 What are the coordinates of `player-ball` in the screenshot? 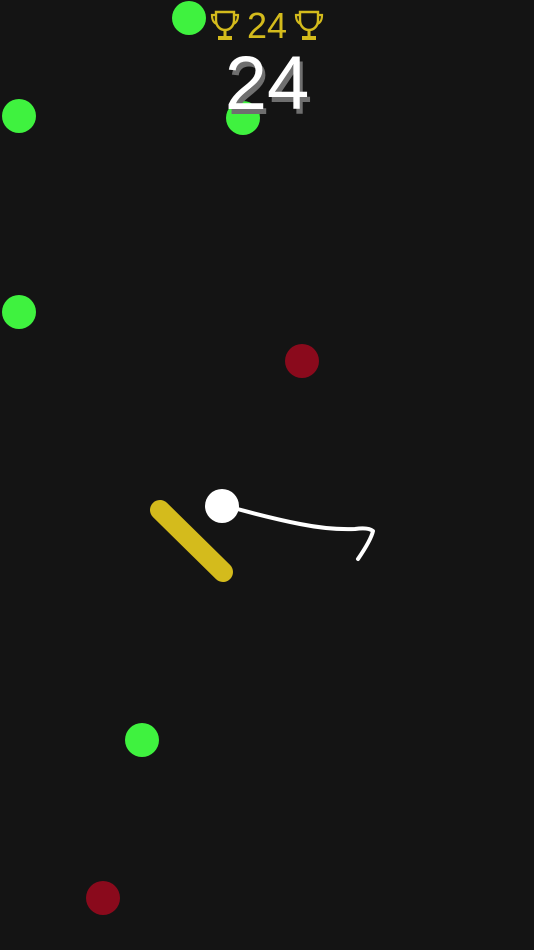 It's located at (222, 506).